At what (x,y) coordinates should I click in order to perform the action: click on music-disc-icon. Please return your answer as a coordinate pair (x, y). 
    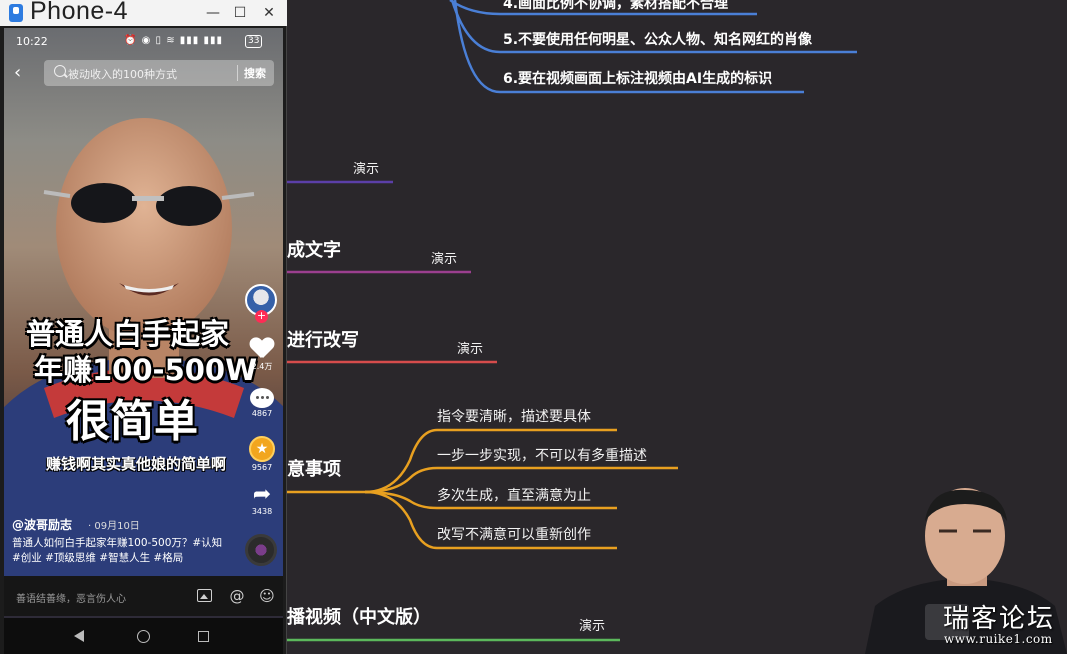
    Looking at the image, I should click on (261, 550).